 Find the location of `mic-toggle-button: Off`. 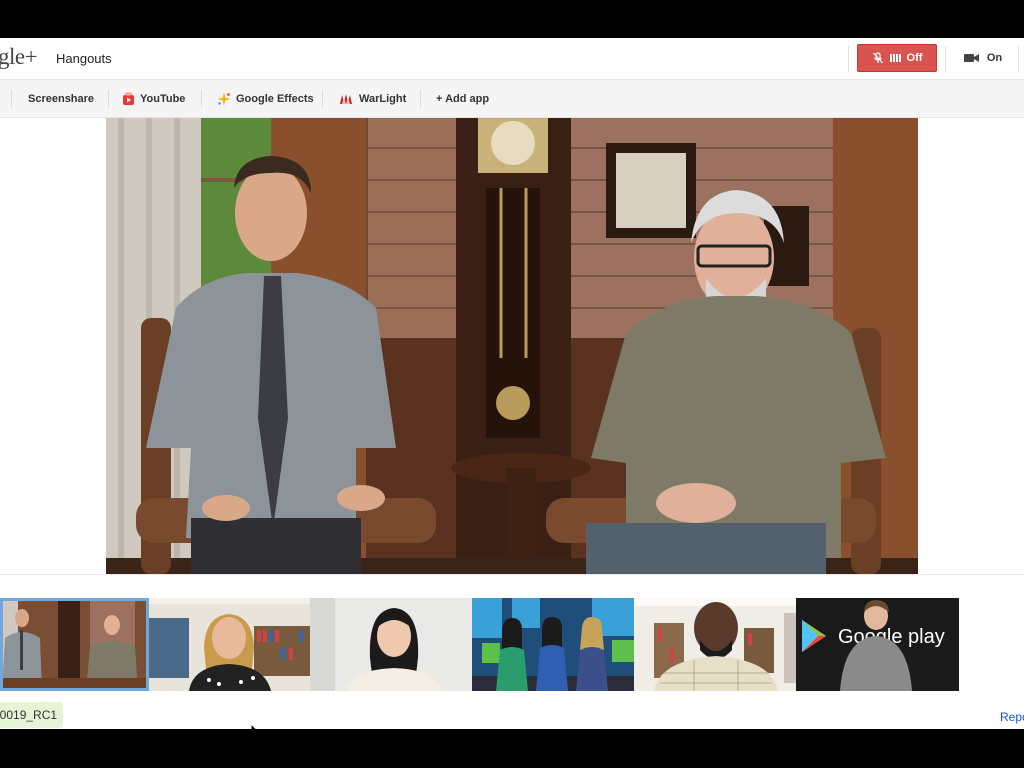

mic-toggle-button: Off is located at coordinates (897, 58).